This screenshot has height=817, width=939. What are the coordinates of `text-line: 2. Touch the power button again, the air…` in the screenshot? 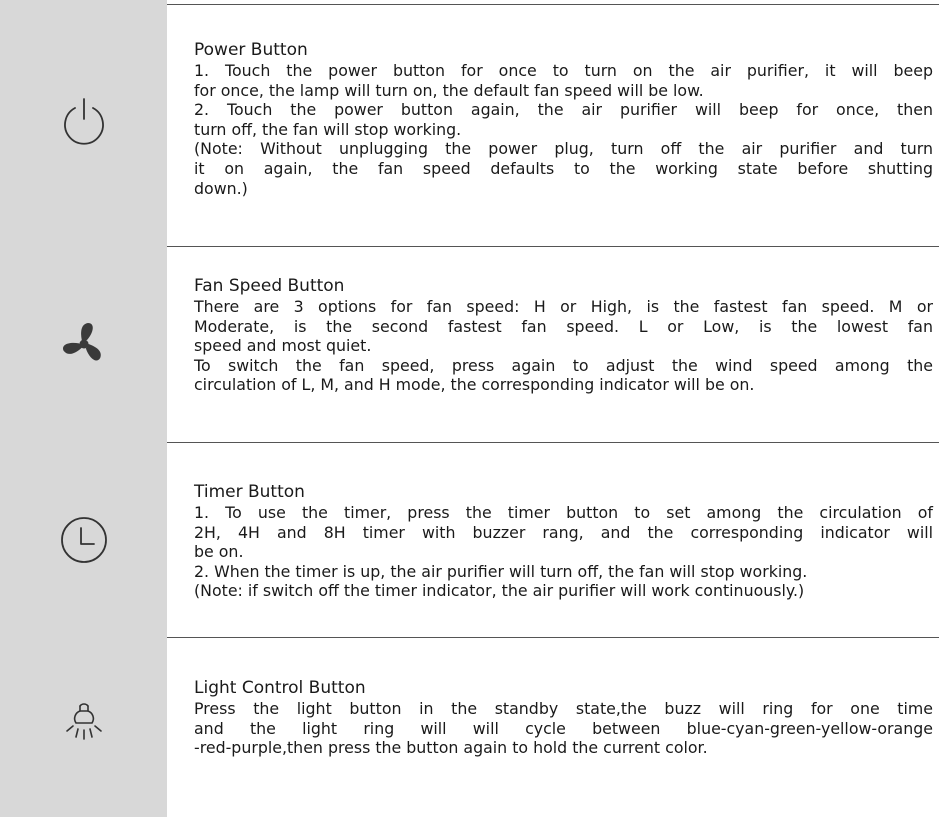 It's located at (563, 110).